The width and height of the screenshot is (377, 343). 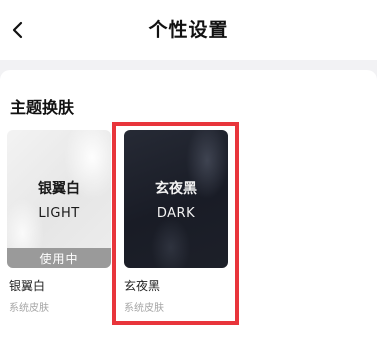 What do you see at coordinates (176, 213) in the screenshot?
I see `theme-card-subtitle: DARK` at bounding box center [176, 213].